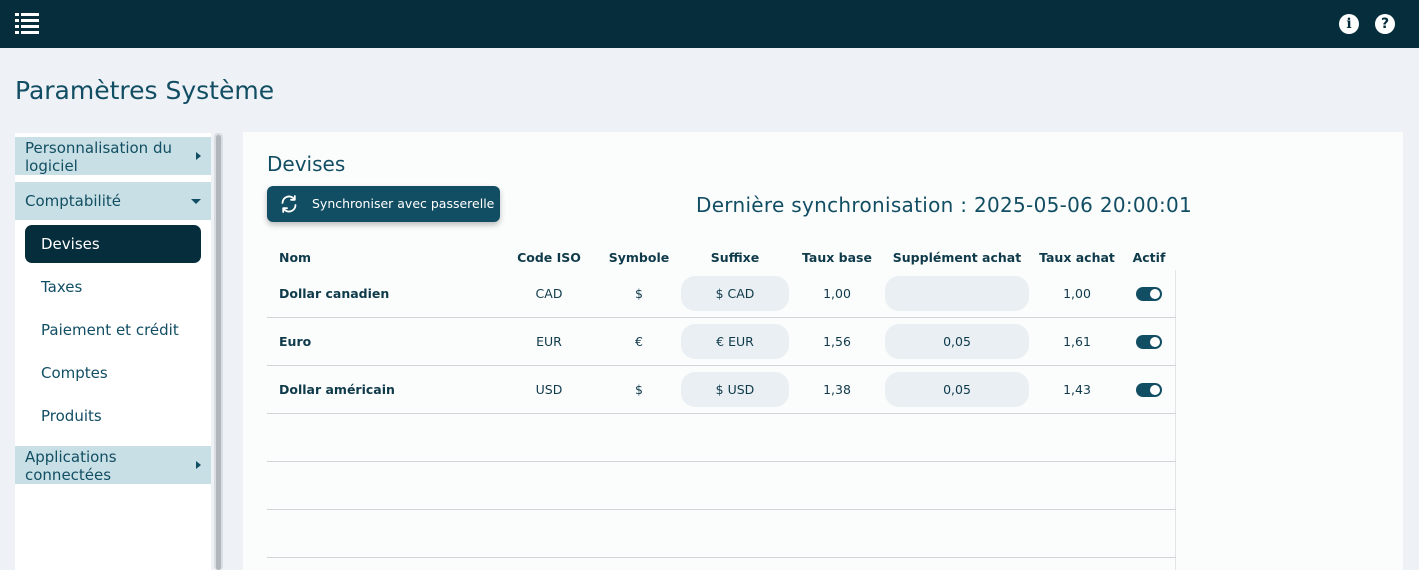 The height and width of the screenshot is (570, 1419). What do you see at coordinates (1149, 257) in the screenshot?
I see `column-header-actif: Actif` at bounding box center [1149, 257].